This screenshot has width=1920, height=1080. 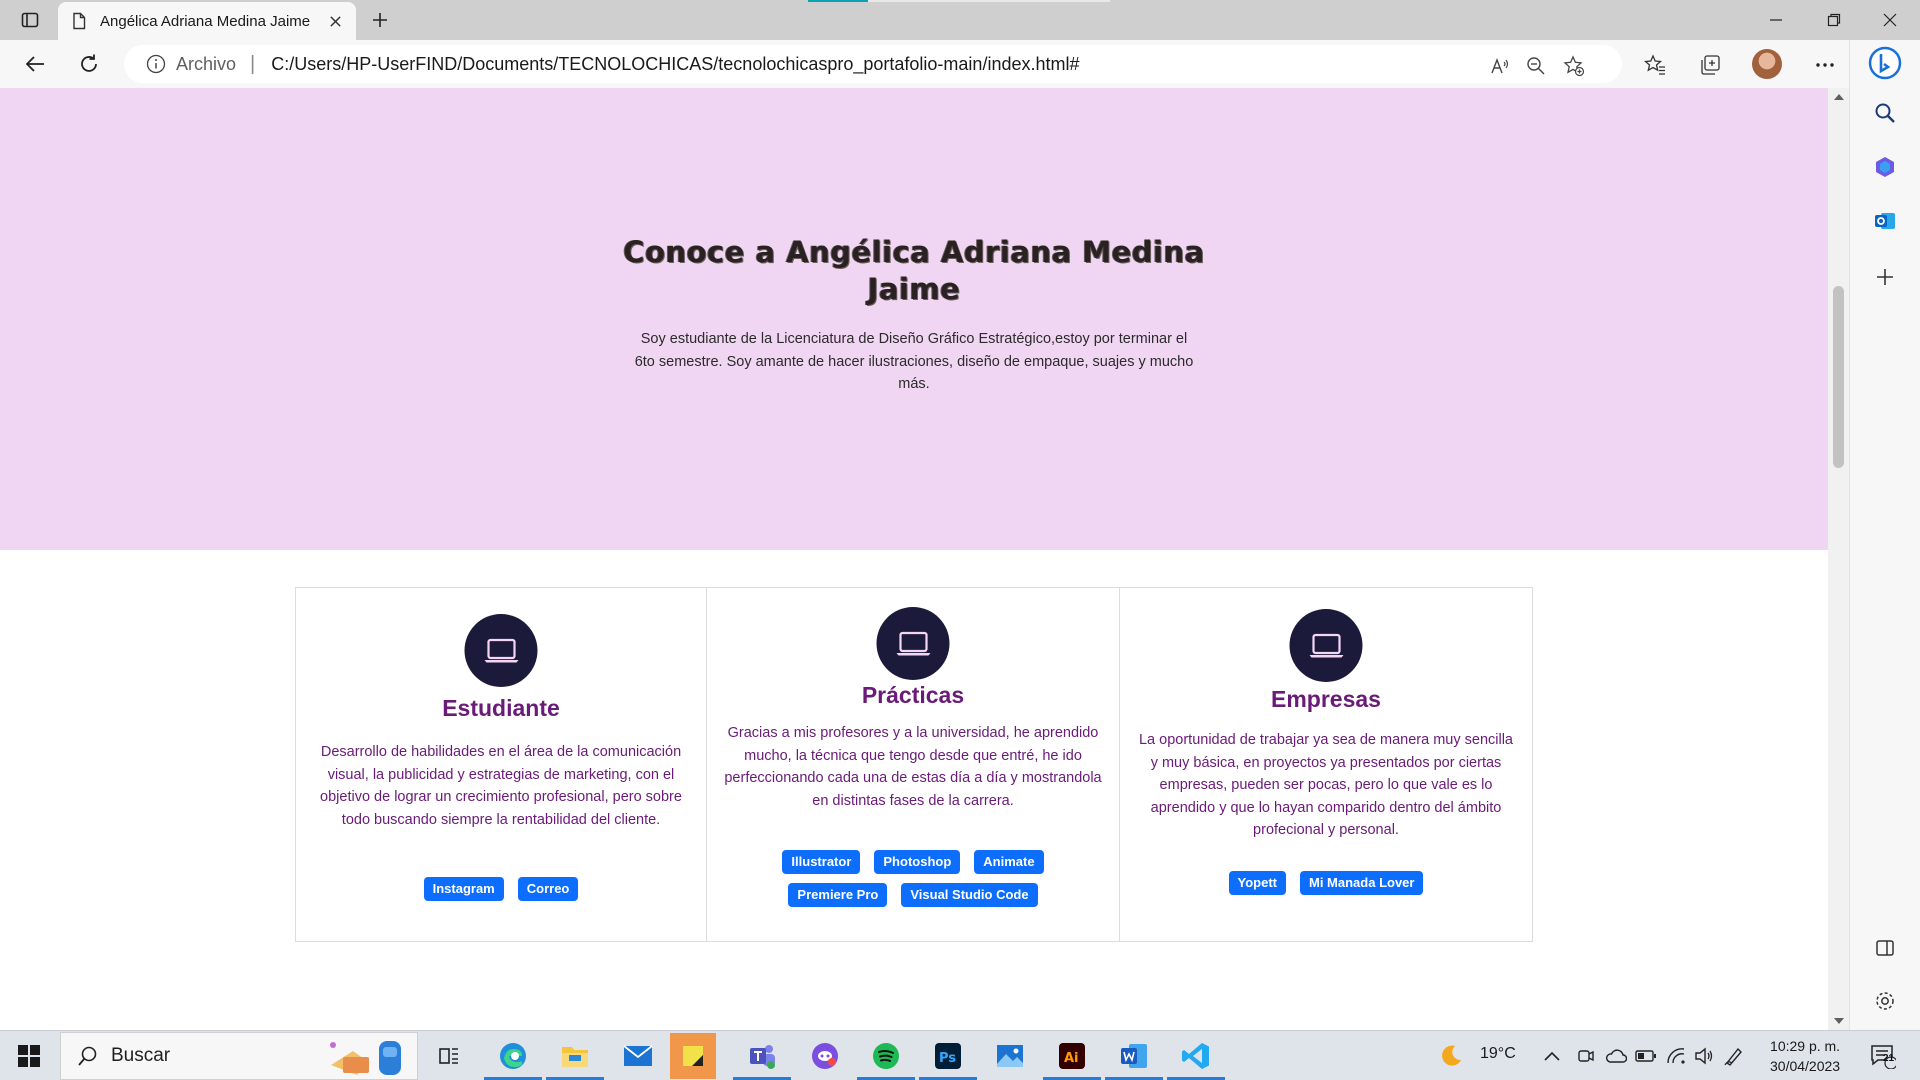 I want to click on vscode-icon, so click(x=1196, y=1056).